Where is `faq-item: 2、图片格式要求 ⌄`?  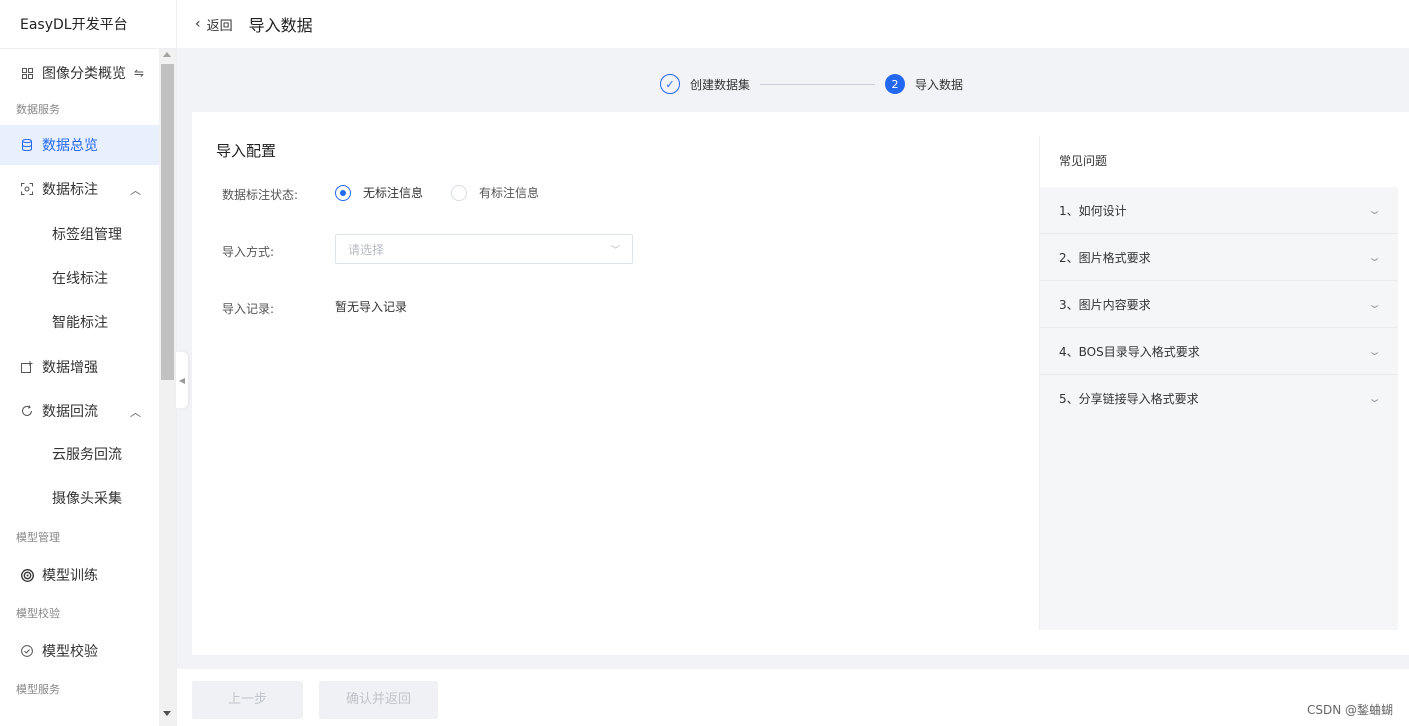
faq-item: 2、图片格式要求 ⌄ is located at coordinates (1219, 257).